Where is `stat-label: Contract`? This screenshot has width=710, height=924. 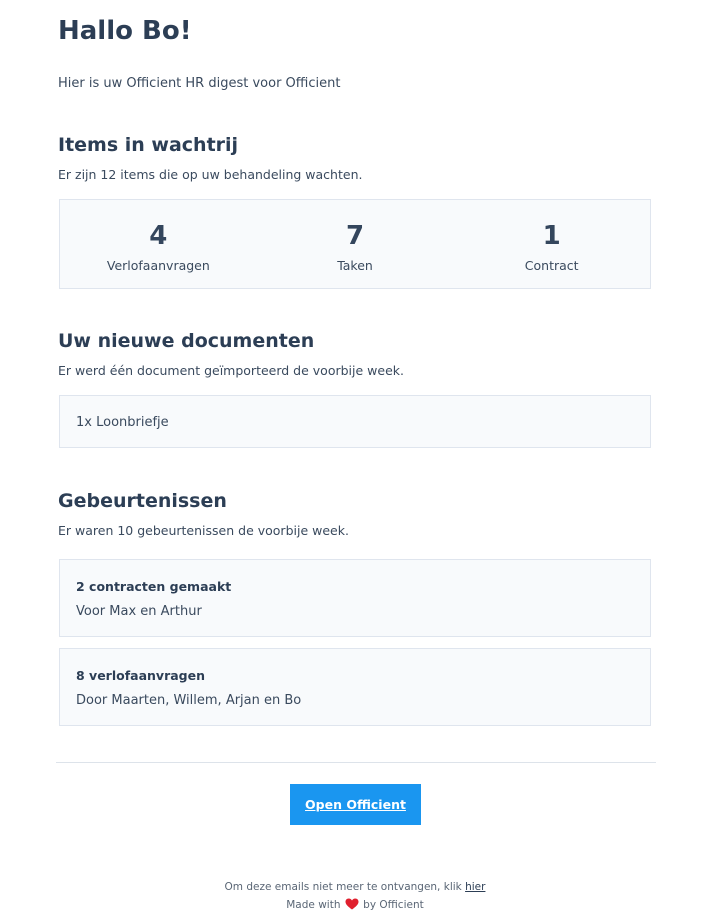
stat-label: Contract is located at coordinates (551, 265).